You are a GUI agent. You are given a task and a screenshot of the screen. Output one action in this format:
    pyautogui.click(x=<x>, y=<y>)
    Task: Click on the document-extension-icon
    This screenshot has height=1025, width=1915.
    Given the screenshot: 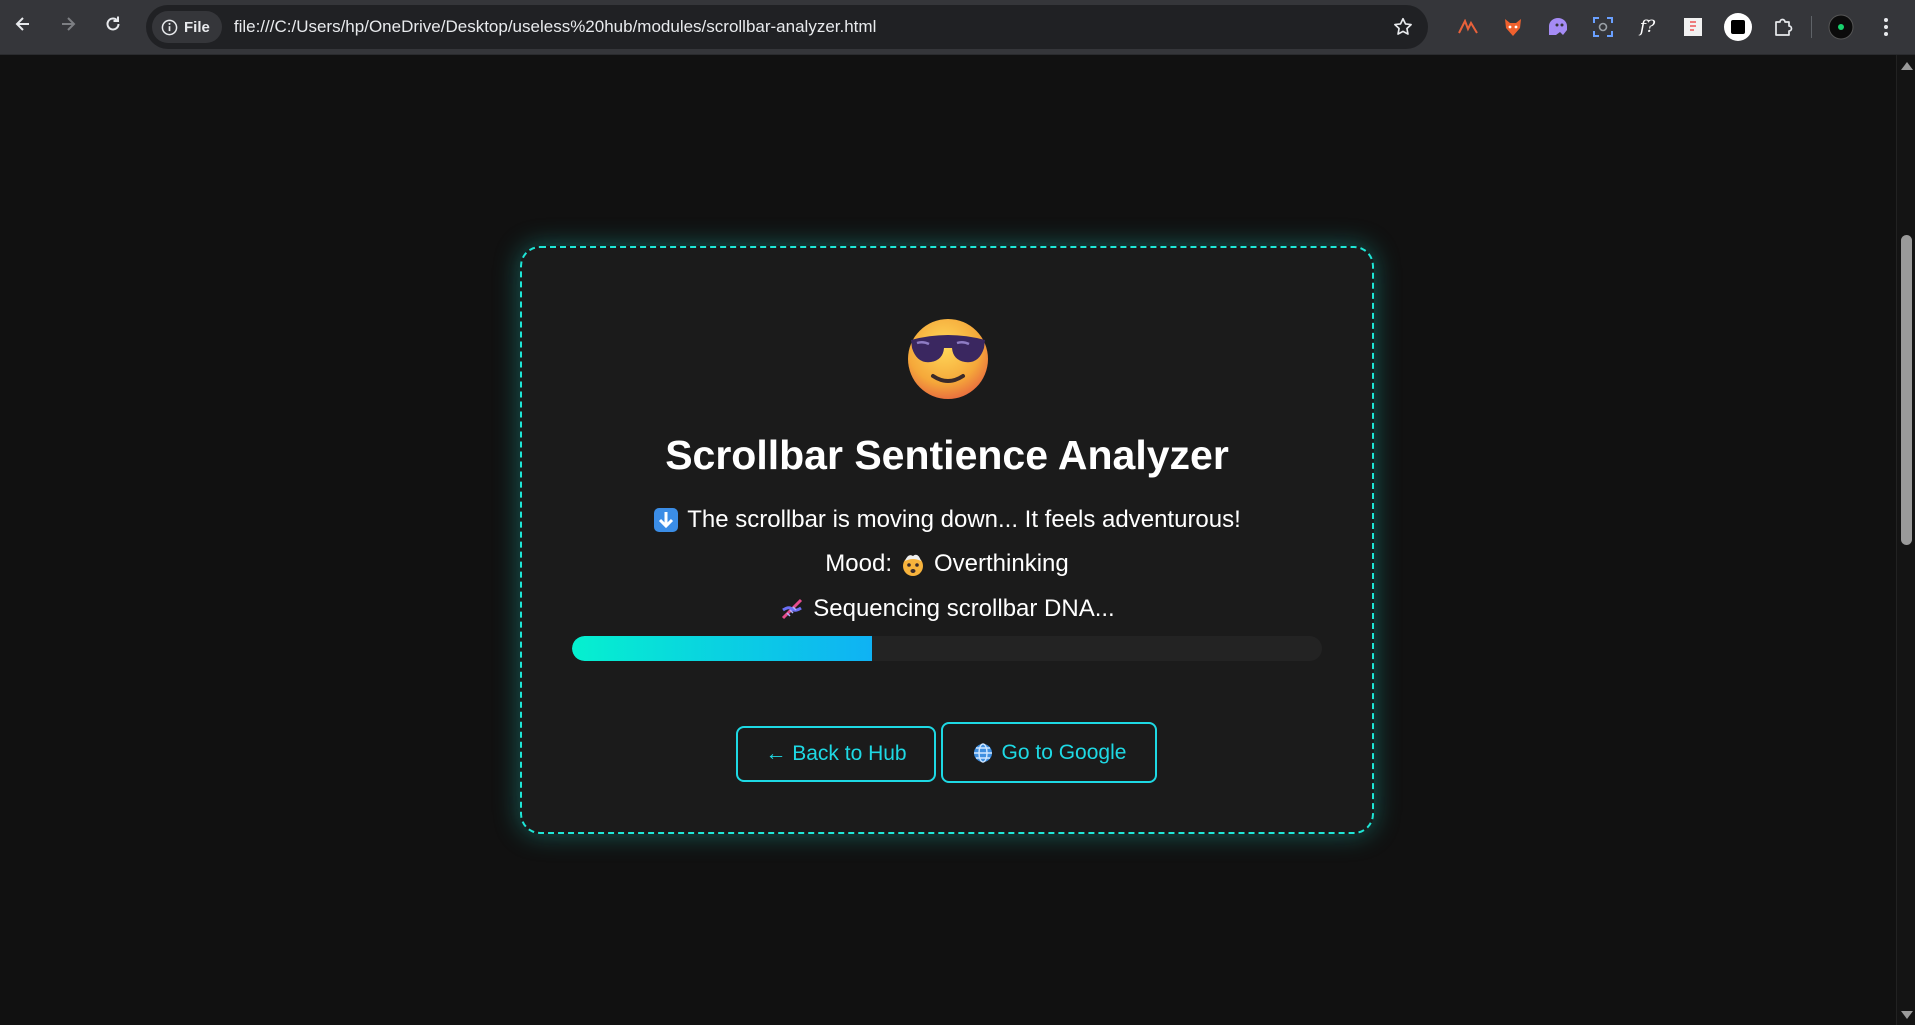 What is the action you would take?
    pyautogui.click(x=1692, y=27)
    